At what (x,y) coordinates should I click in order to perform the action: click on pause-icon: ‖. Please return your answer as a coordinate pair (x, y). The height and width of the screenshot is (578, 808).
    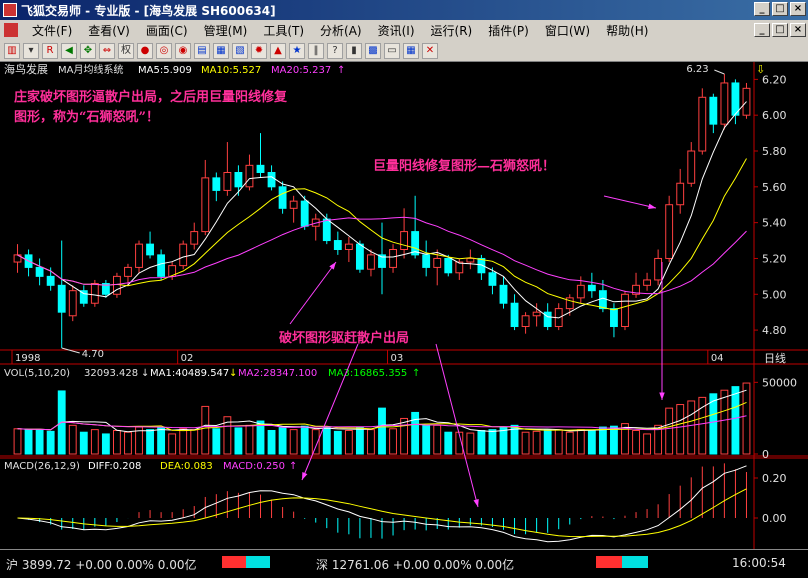
    Looking at the image, I should click on (316, 50).